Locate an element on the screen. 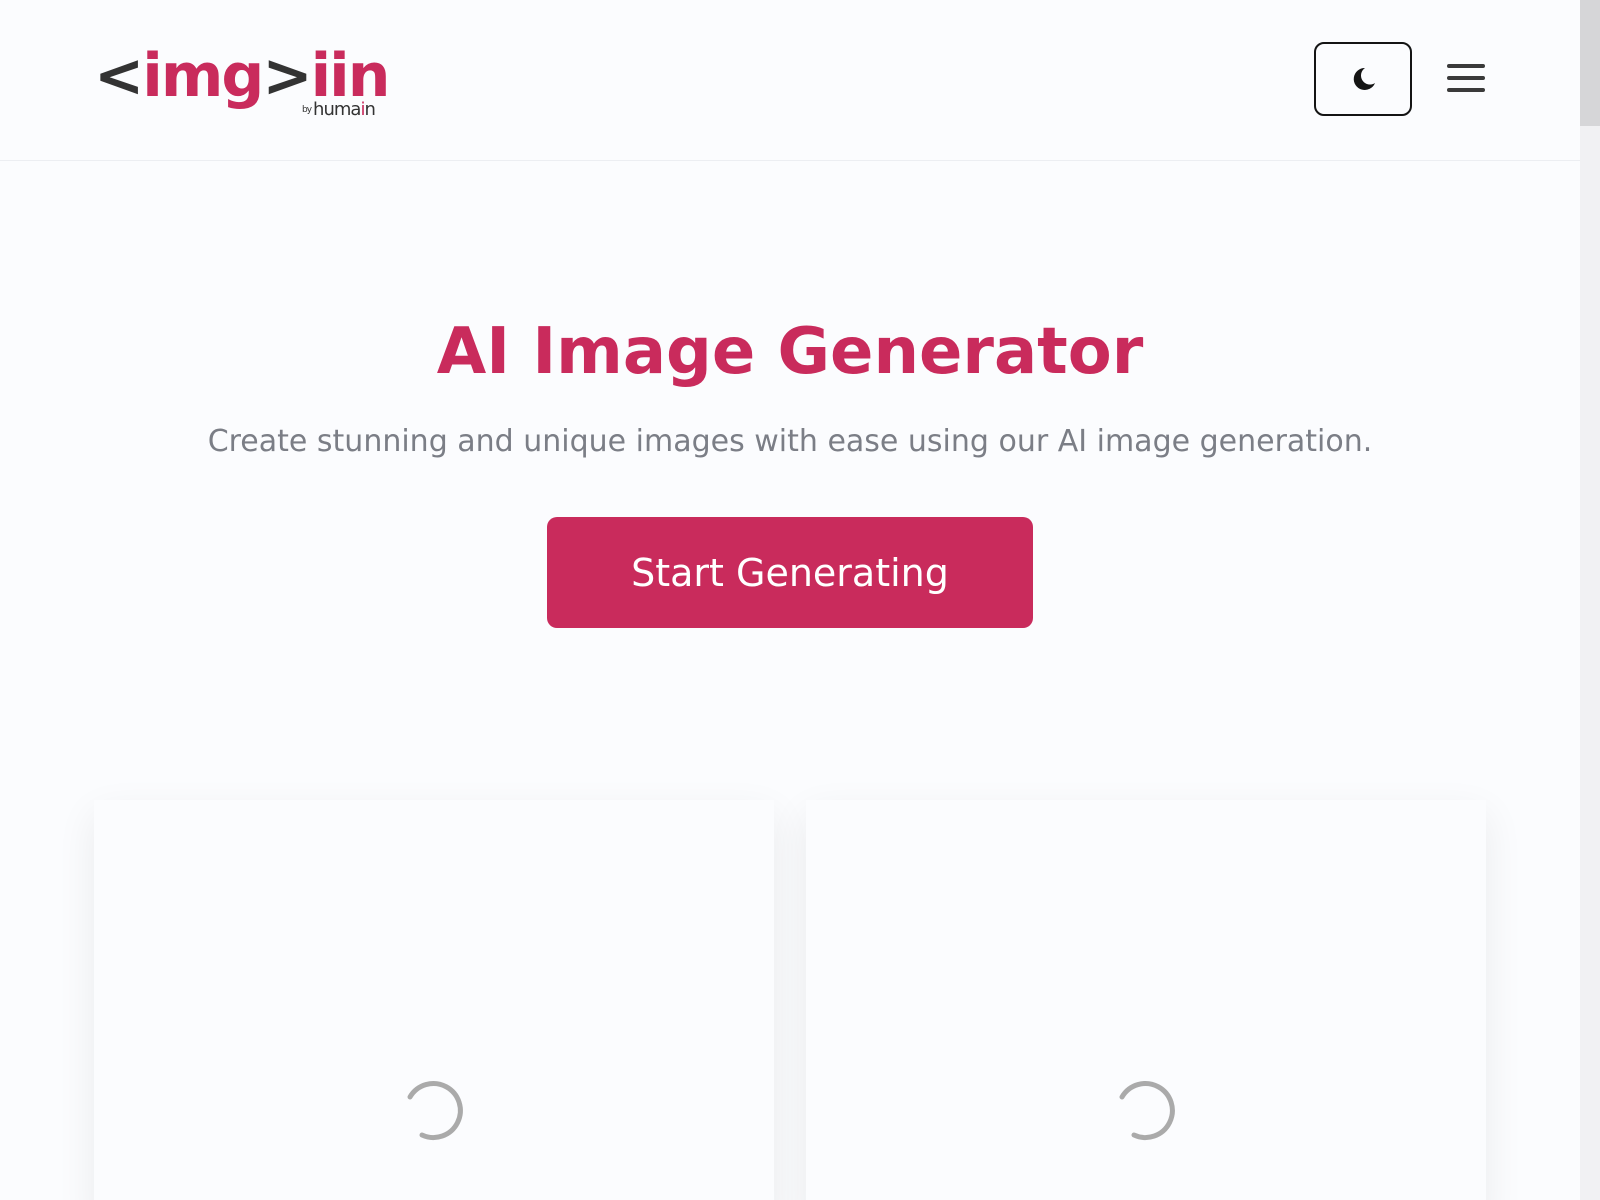 The height and width of the screenshot is (1200, 1600). logo-bracket-open: < is located at coordinates (119, 76).